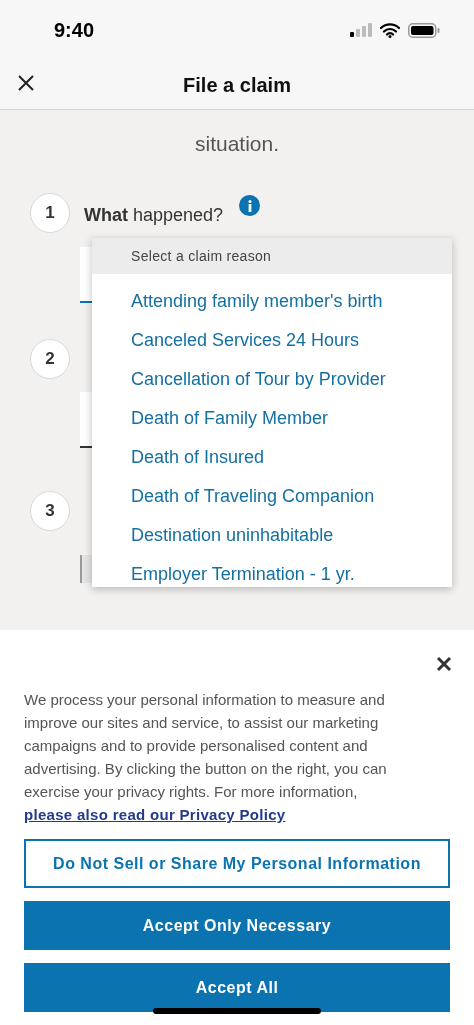 The width and height of the screenshot is (474, 1025). What do you see at coordinates (444, 664) in the screenshot?
I see `close-button` at bounding box center [444, 664].